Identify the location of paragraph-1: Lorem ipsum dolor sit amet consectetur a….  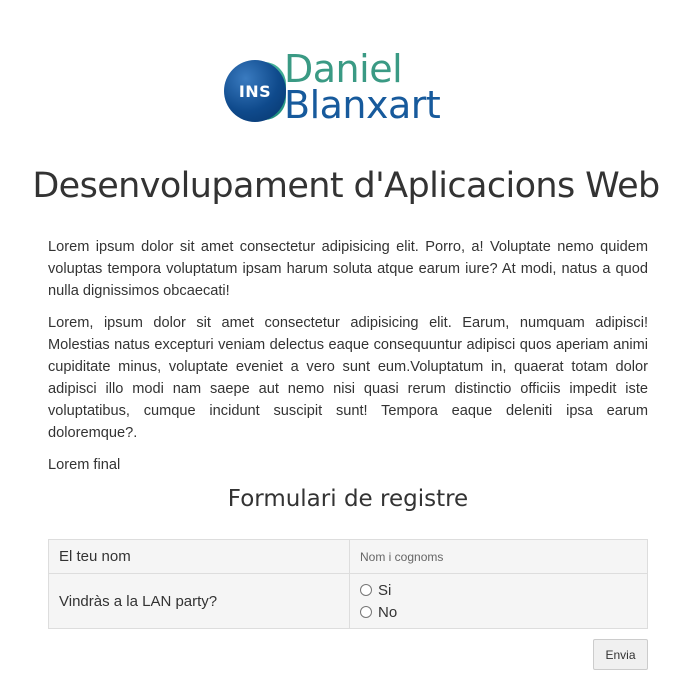
(348, 269).